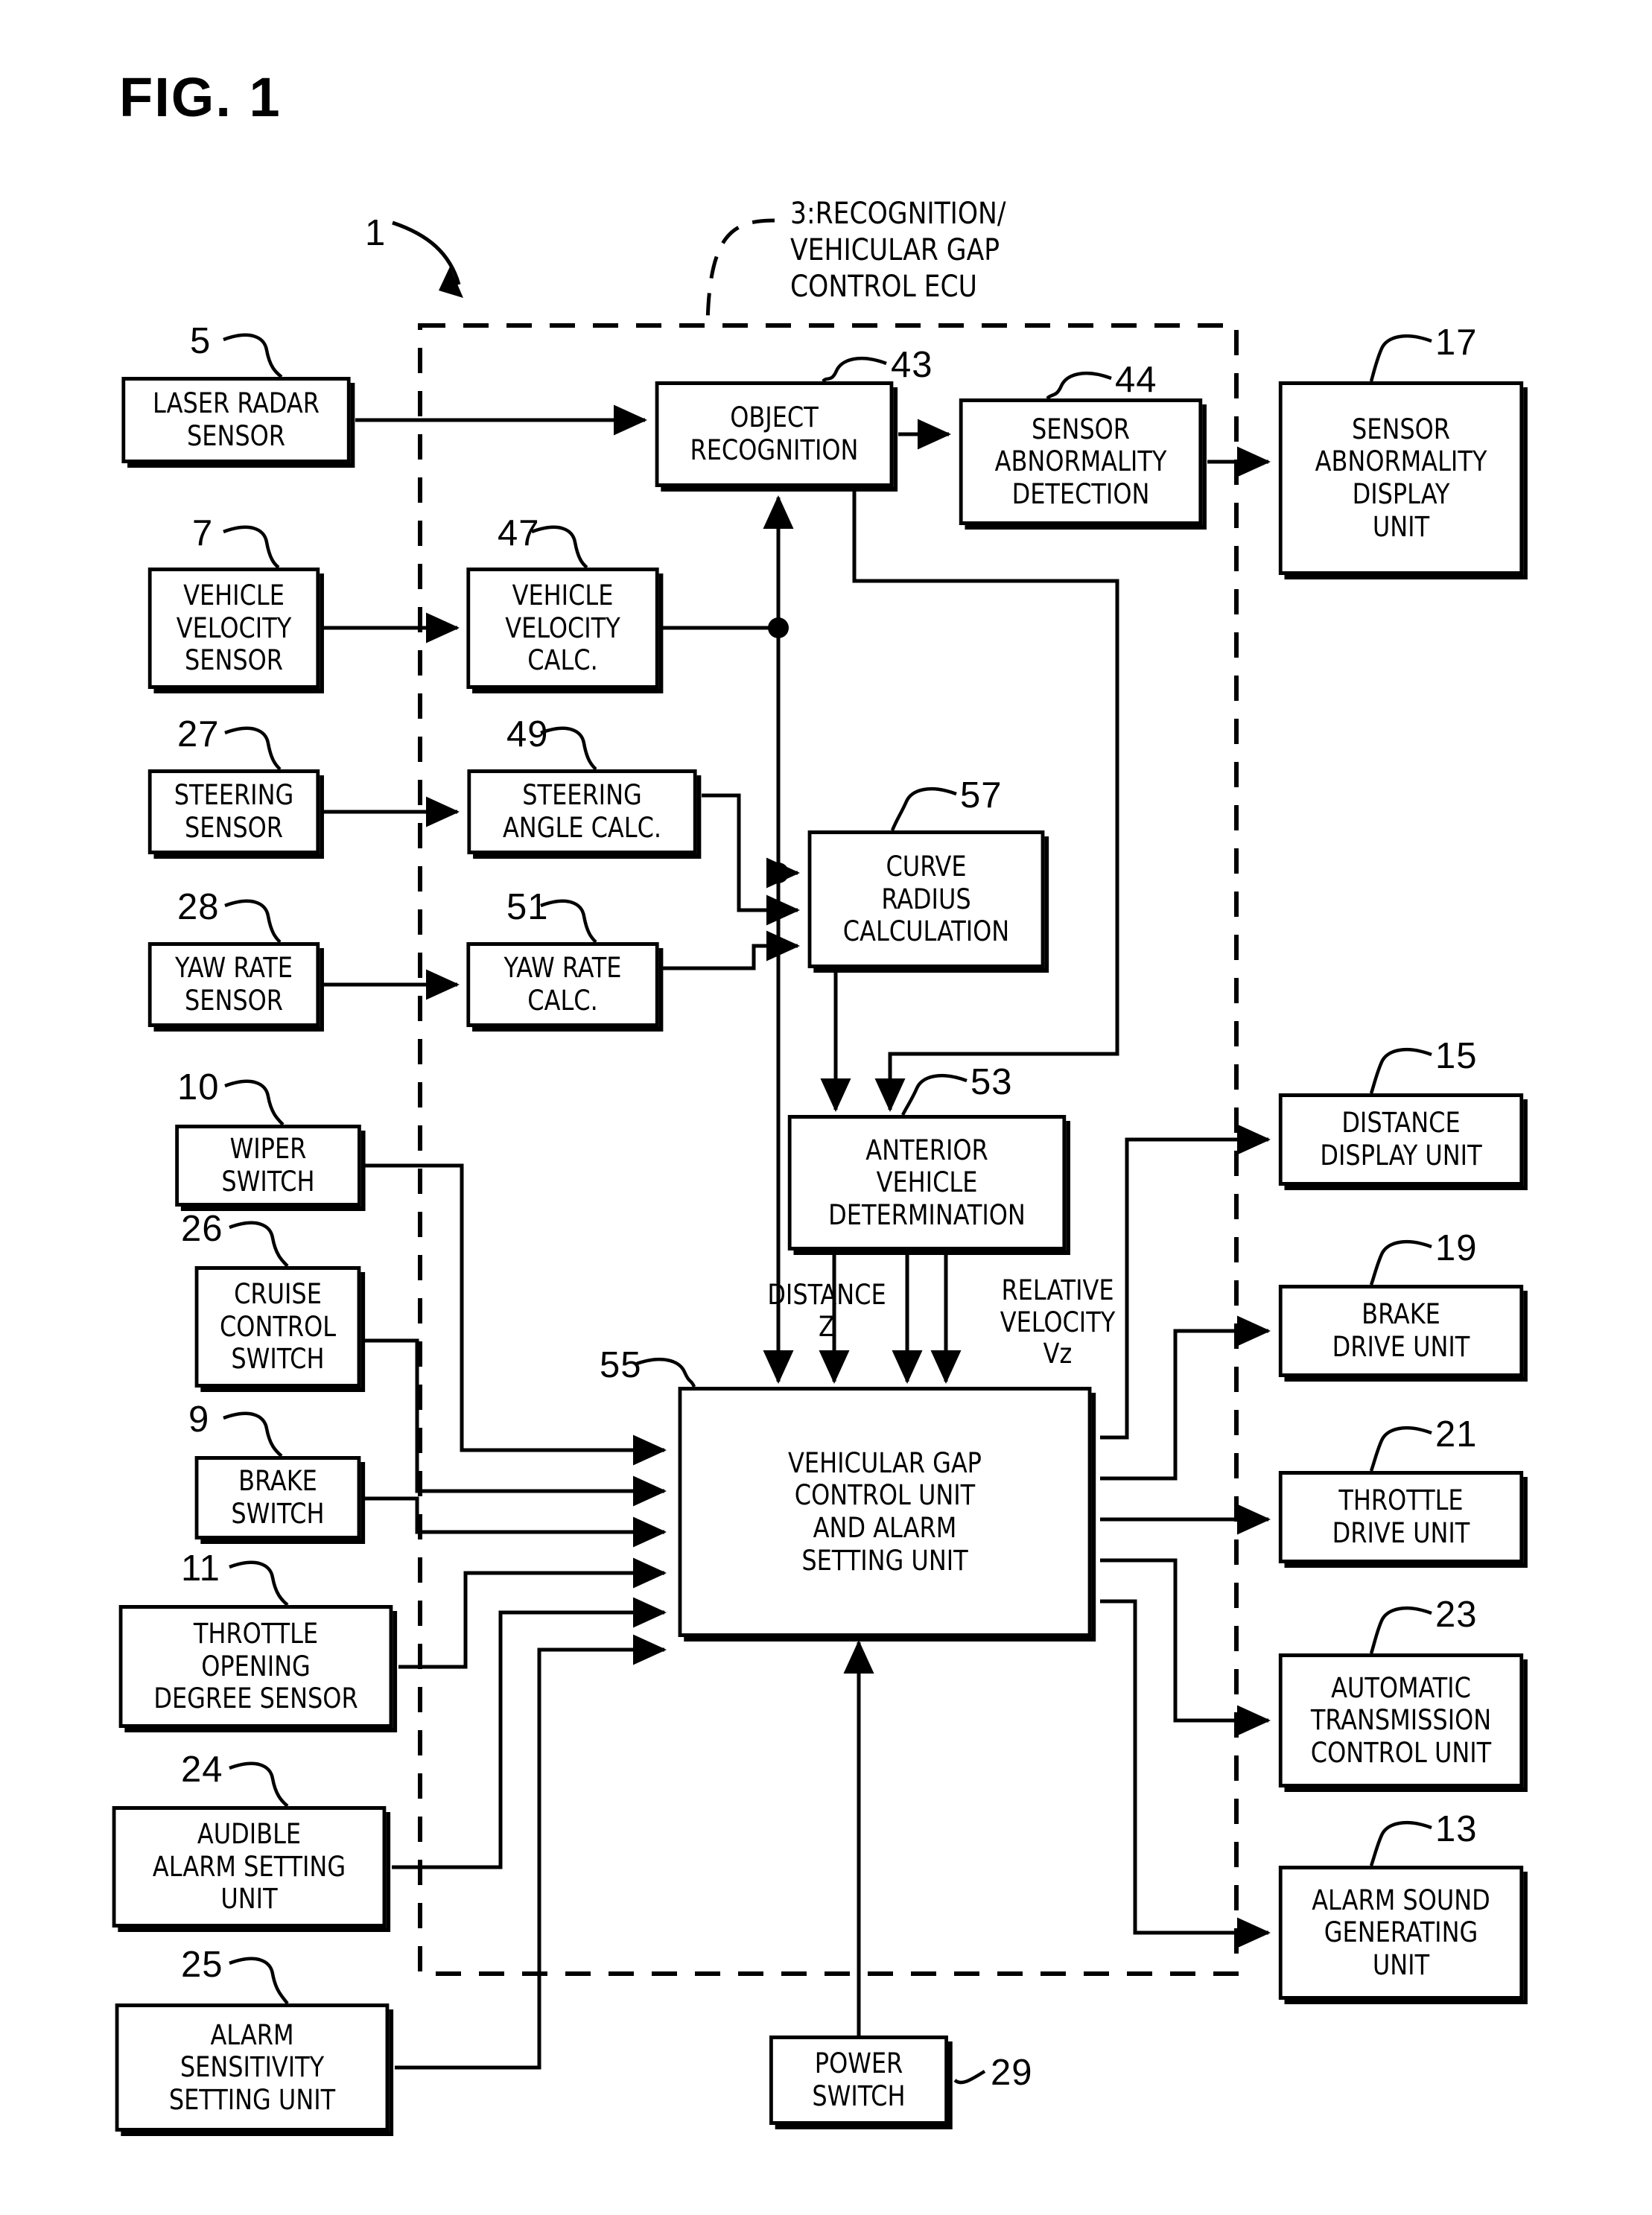  What do you see at coordinates (1456, 1615) in the screenshot?
I see `ref-23: 23` at bounding box center [1456, 1615].